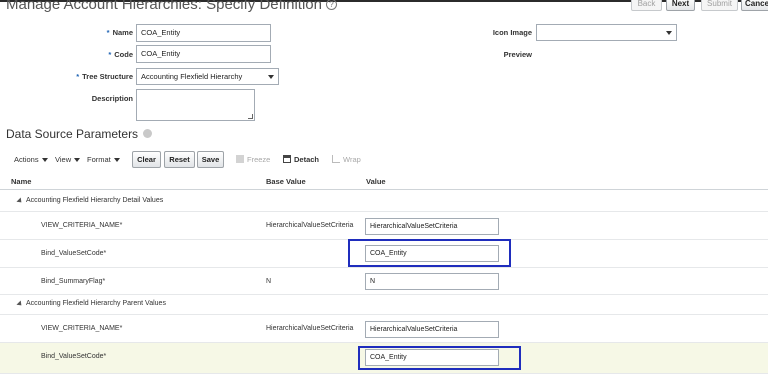 This screenshot has width=768, height=374. Describe the element at coordinates (286, 181) in the screenshot. I see `column-header-base-value: Base Value` at that location.